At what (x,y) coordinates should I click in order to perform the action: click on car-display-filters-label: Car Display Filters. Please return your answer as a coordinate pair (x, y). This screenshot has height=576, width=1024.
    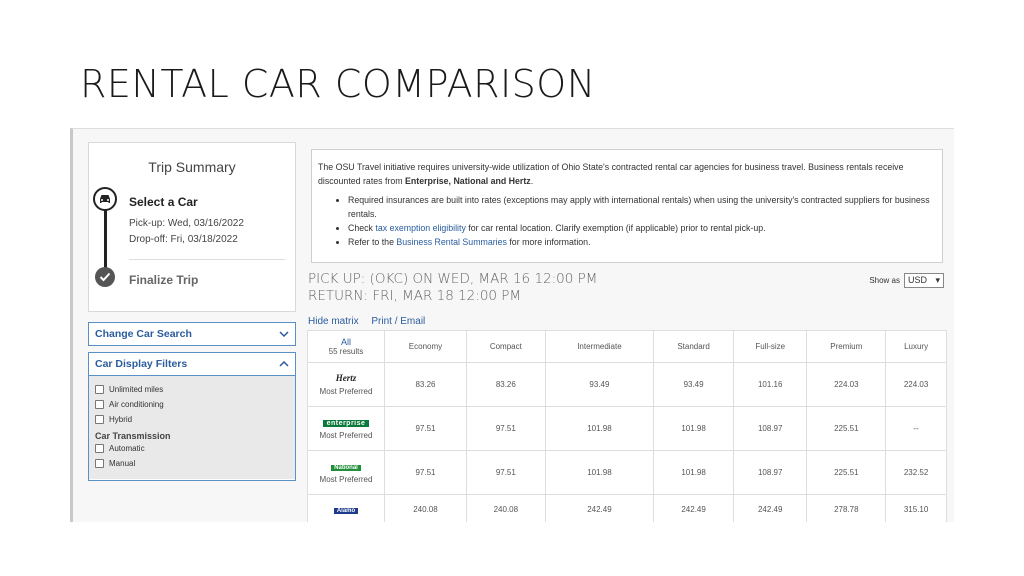
    Looking at the image, I should click on (141, 364).